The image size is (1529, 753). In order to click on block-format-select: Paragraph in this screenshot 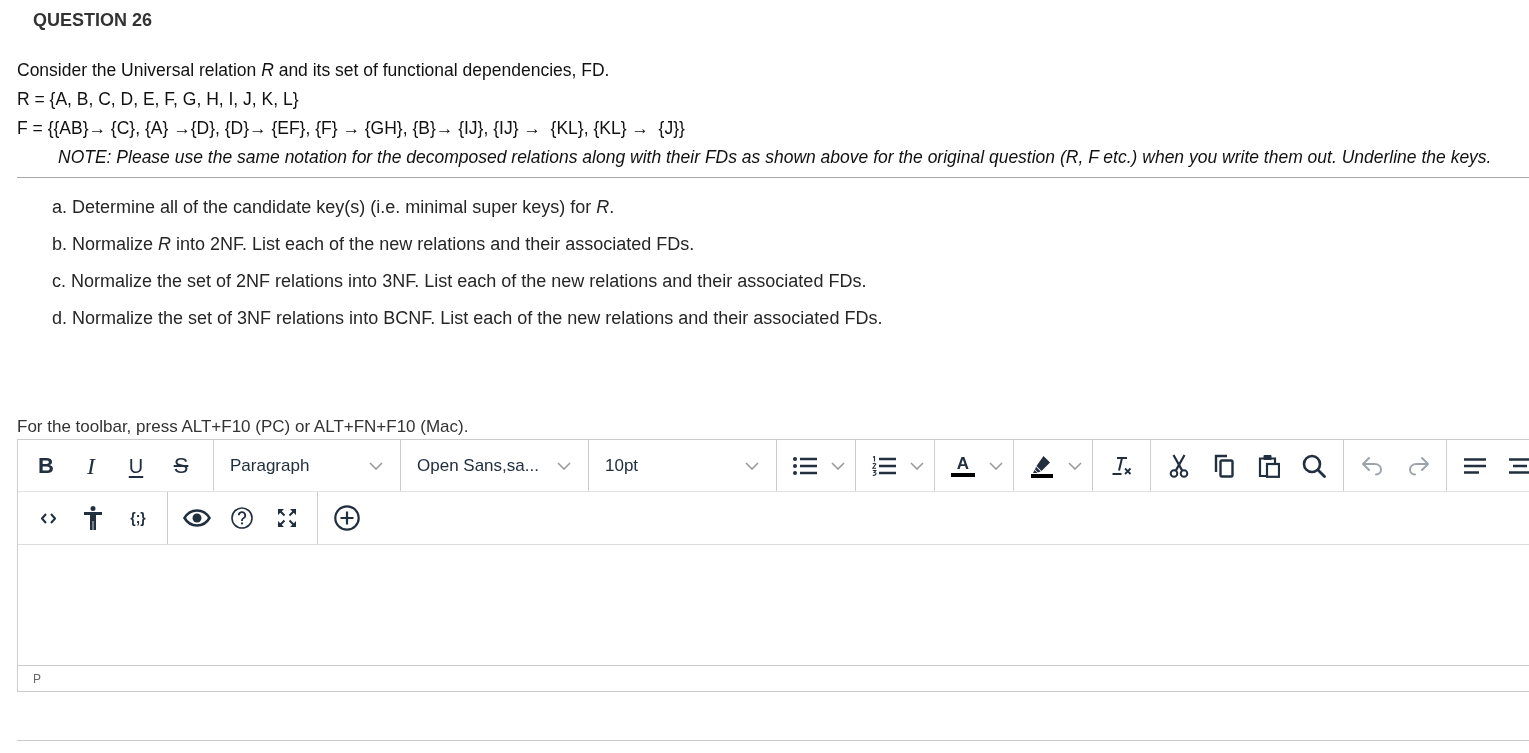, I will do `click(307, 465)`.